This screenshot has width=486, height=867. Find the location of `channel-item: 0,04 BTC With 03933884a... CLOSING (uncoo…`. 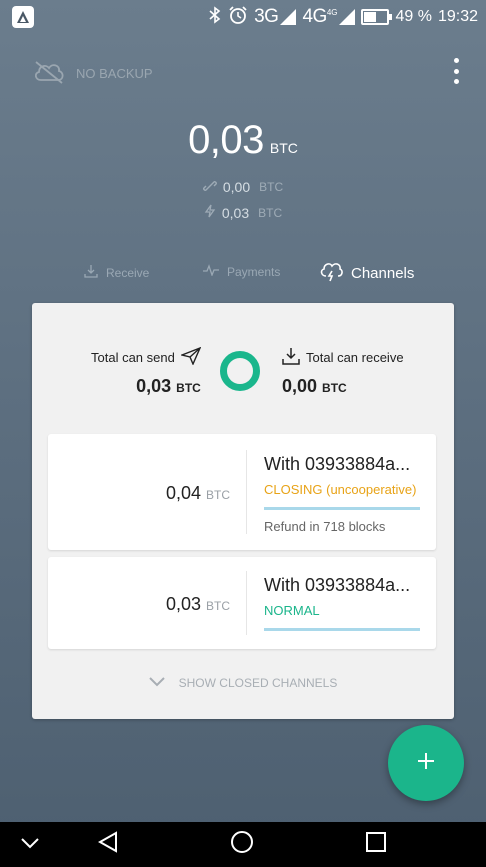

channel-item: 0,04 BTC With 03933884a... CLOSING (uncoo… is located at coordinates (242, 492).